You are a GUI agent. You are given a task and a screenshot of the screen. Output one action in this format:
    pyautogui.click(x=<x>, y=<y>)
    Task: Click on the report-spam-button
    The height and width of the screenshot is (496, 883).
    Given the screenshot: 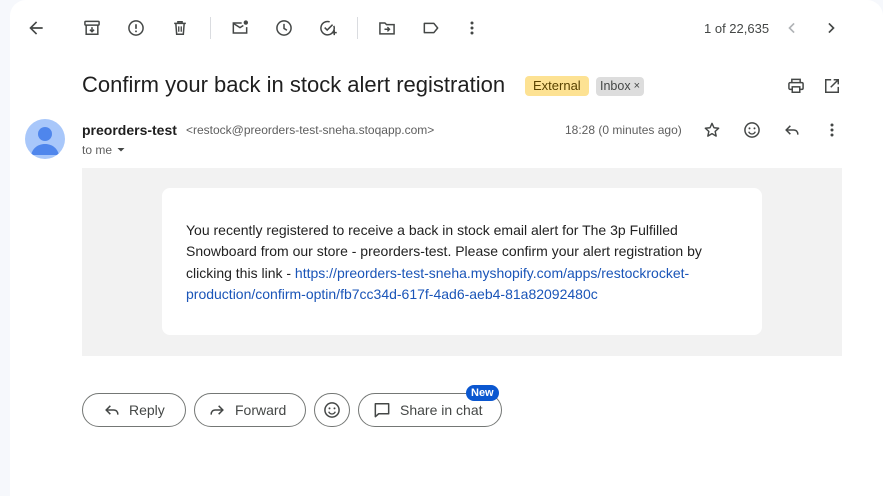 What is the action you would take?
    pyautogui.click(x=136, y=28)
    